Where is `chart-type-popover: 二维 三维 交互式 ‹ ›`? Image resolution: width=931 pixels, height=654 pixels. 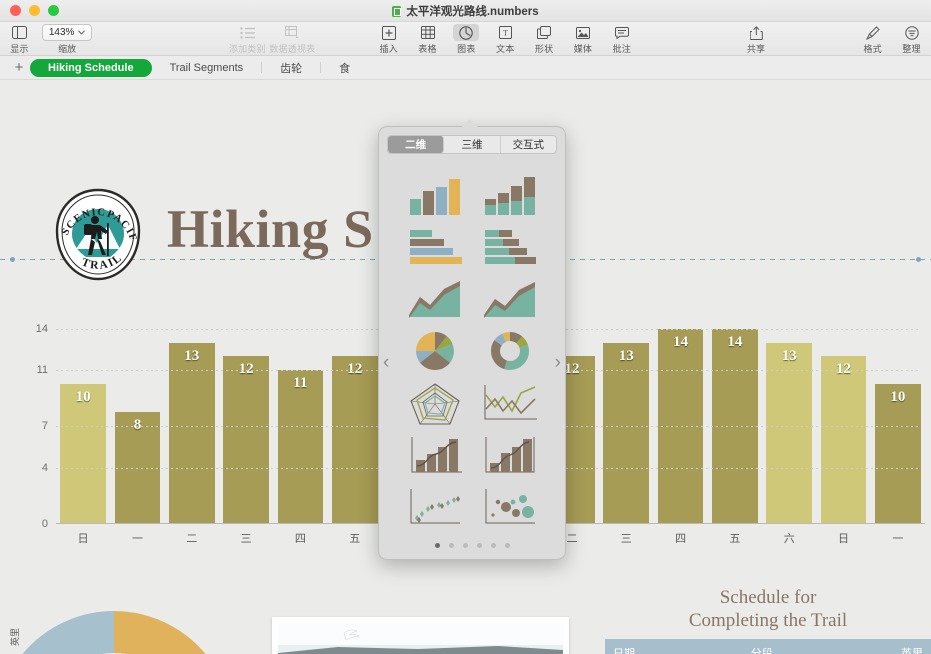 chart-type-popover: 二维 三维 交互式 ‹ › is located at coordinates (472, 339).